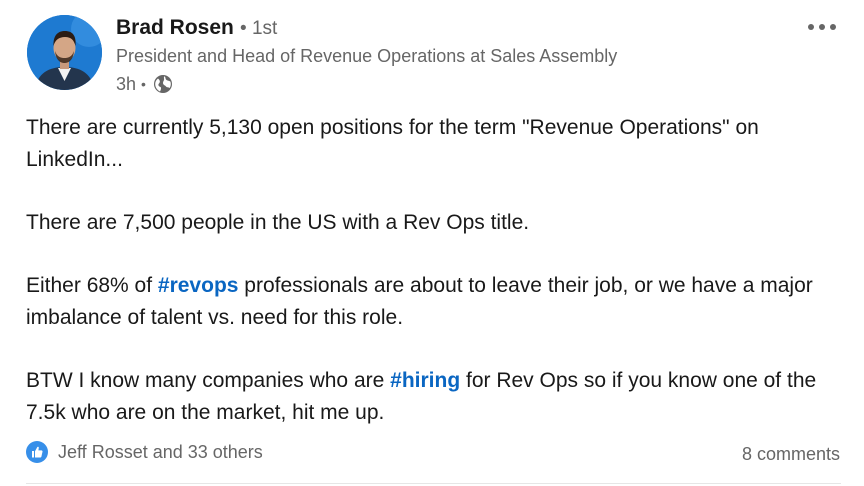 Image resolution: width=864 pixels, height=486 pixels. Describe the element at coordinates (791, 454) in the screenshot. I see `comments-count: 8 comments` at that location.